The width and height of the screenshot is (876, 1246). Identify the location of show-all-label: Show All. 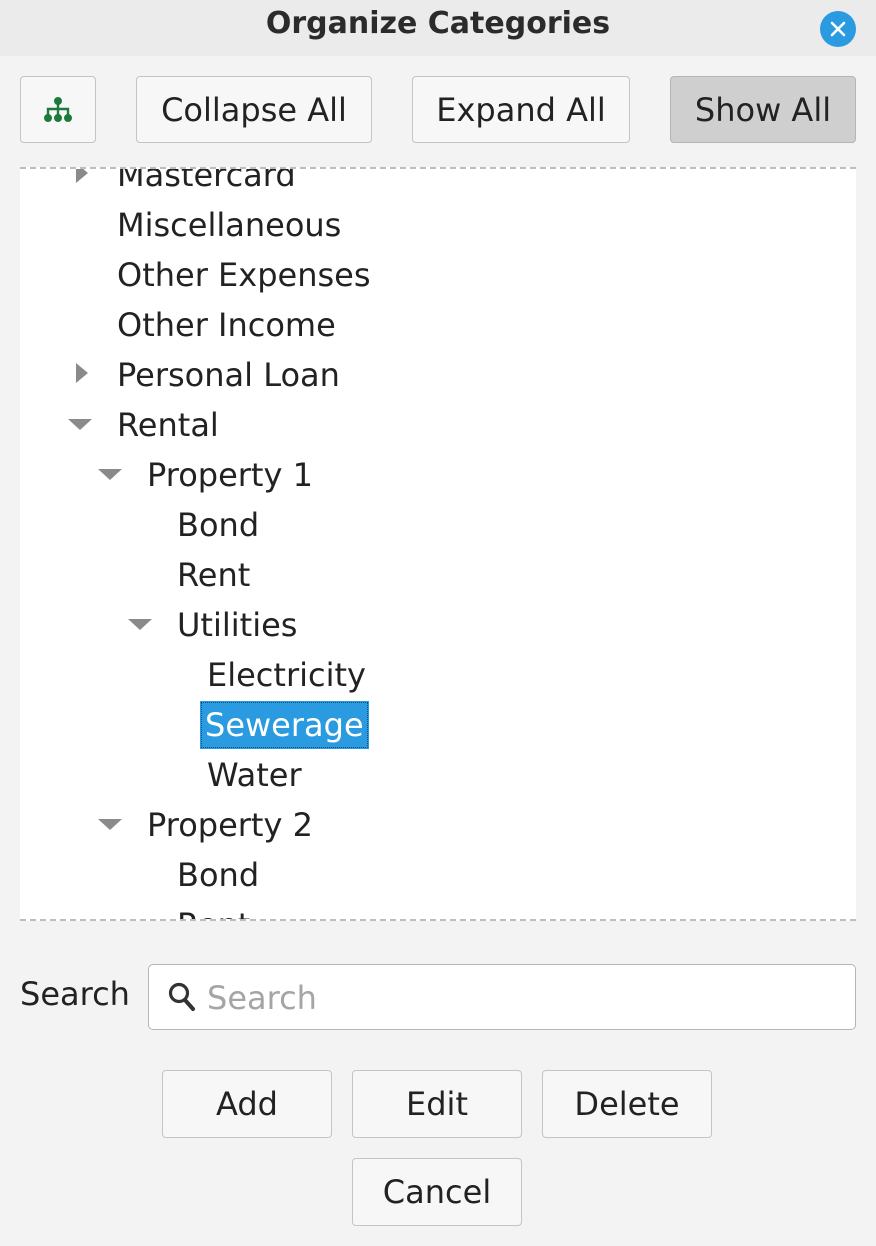
(763, 109).